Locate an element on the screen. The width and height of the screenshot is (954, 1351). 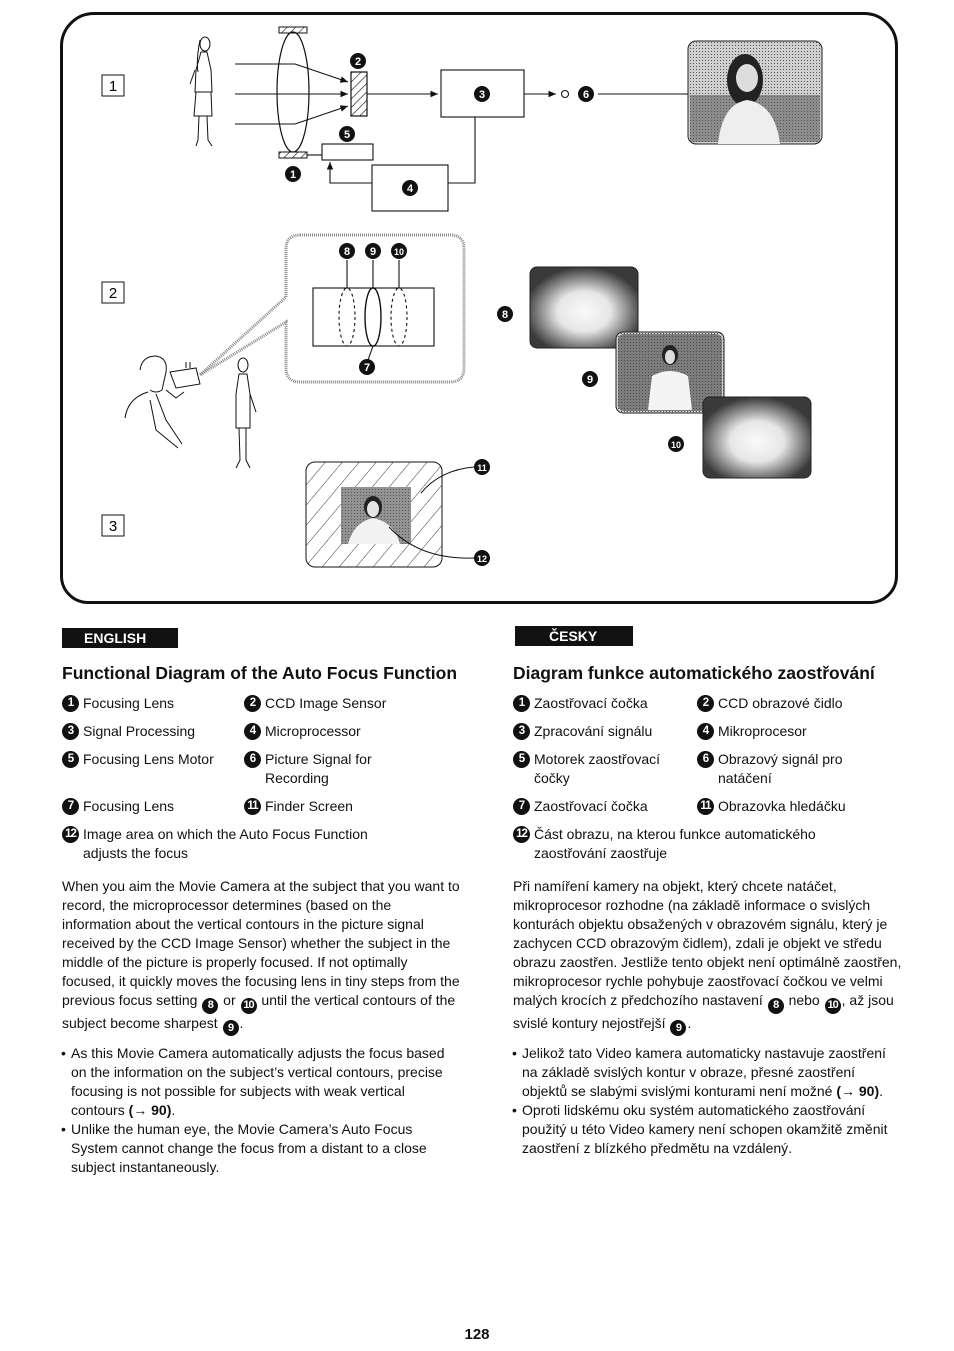
number-badge-icon: 8 is located at coordinates (210, 1005).